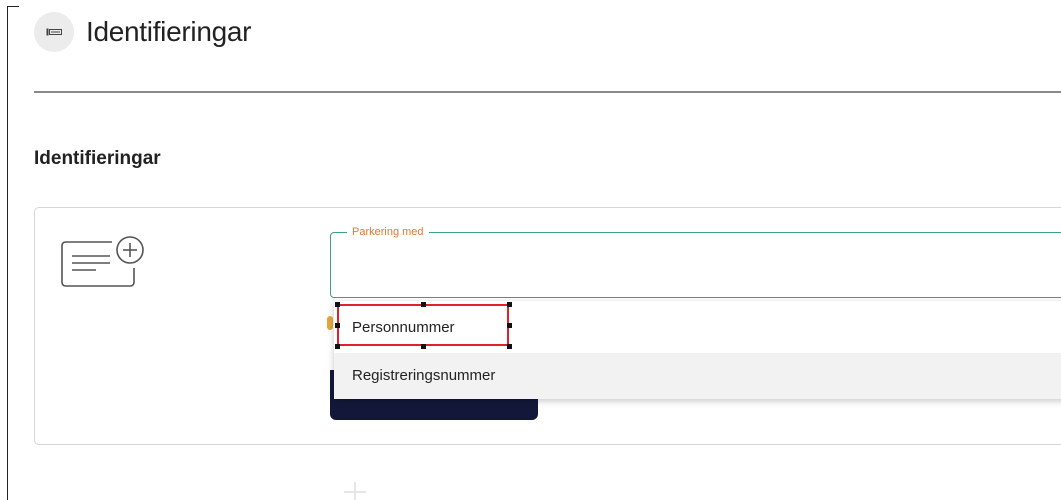 The width and height of the screenshot is (1061, 500). What do you see at coordinates (337, 325) in the screenshot?
I see `selection-handle-ml` at bounding box center [337, 325].